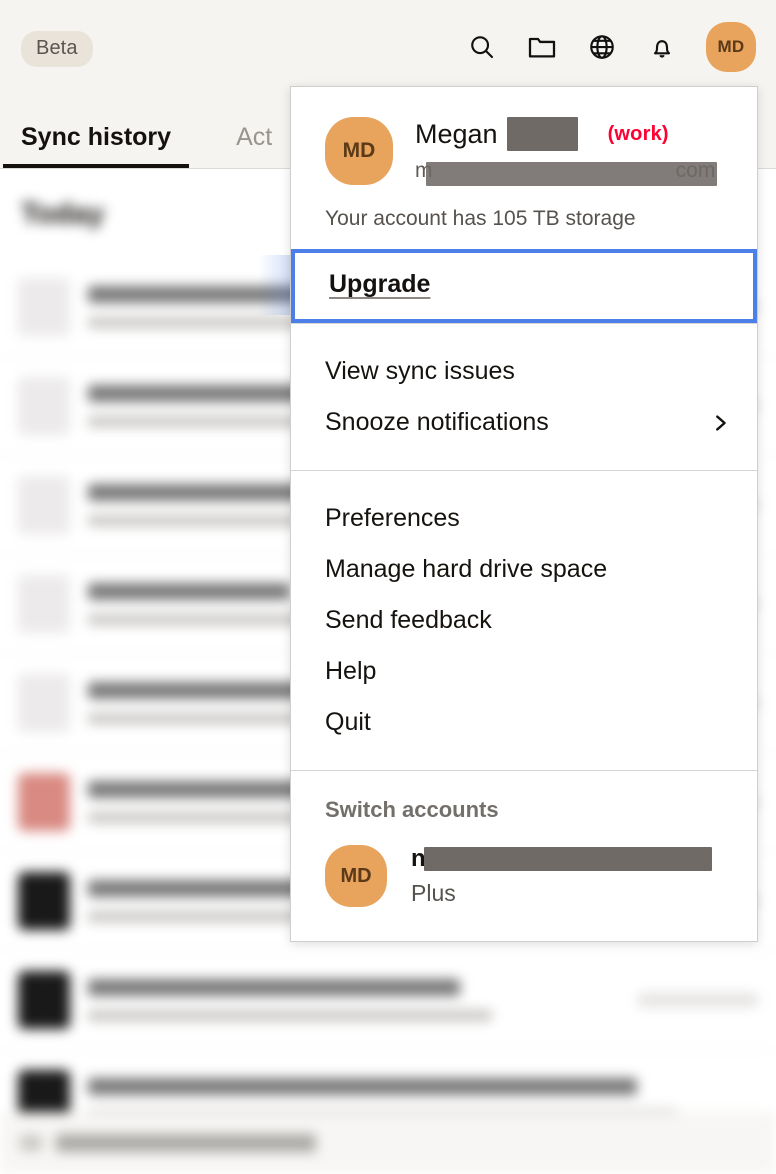  Describe the element at coordinates (186, 1143) in the screenshot. I see `footer-status-text` at that location.